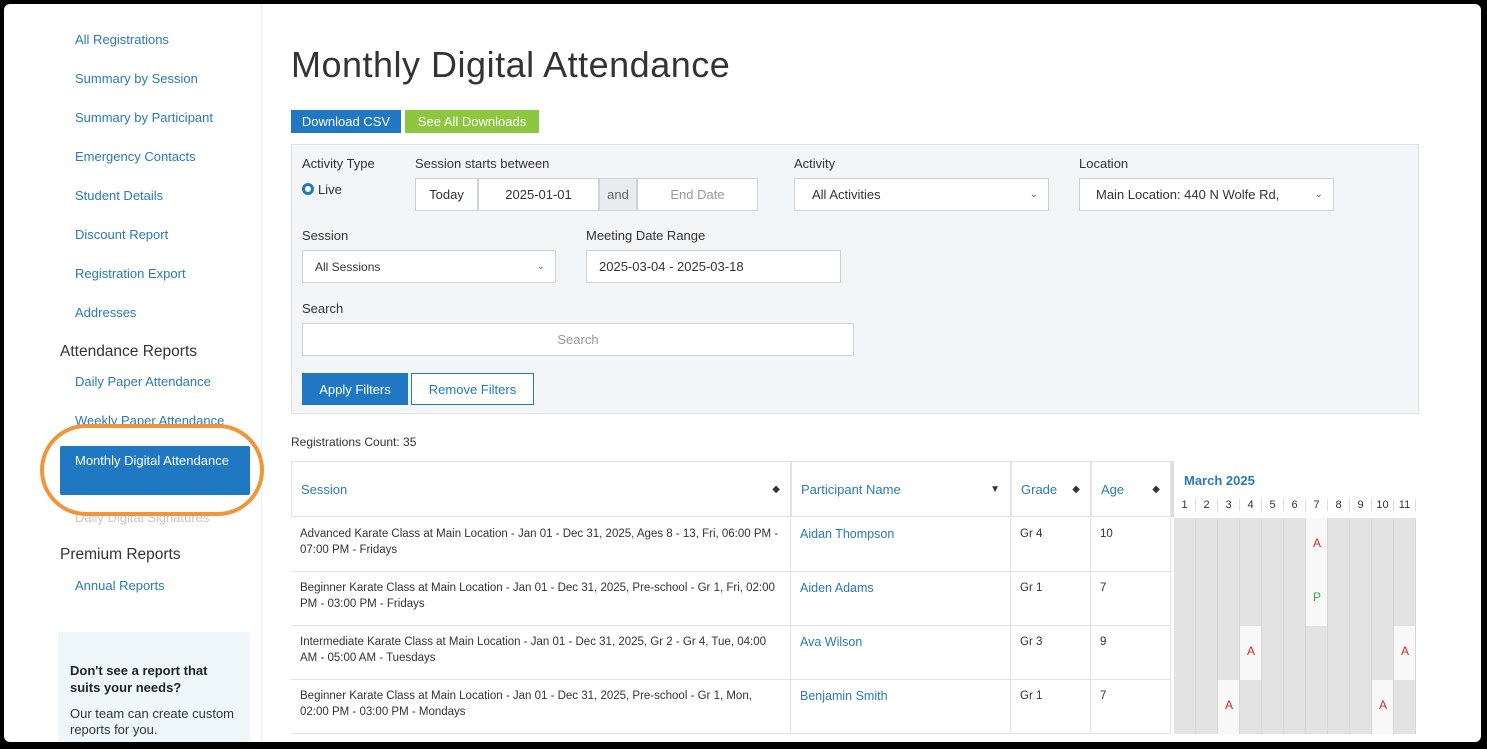 This screenshot has height=749, width=1487. I want to click on location-select: Main Location: 440 N Wolfe Rd, ⌄, so click(1206, 194).